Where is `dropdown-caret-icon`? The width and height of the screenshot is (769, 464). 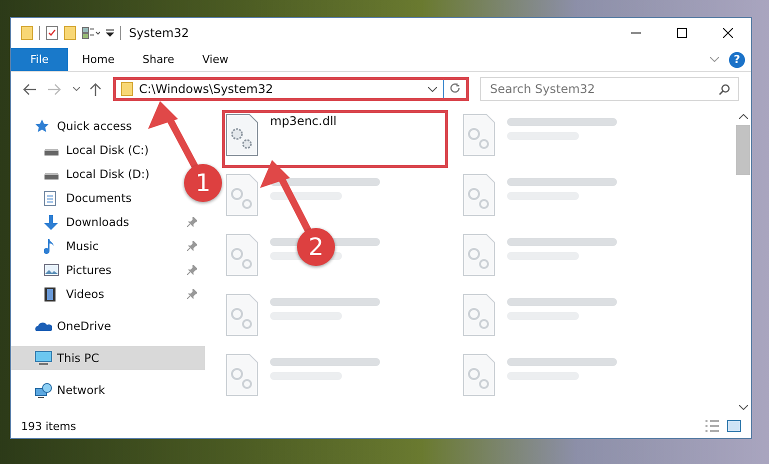
dropdown-caret-icon is located at coordinates (432, 89).